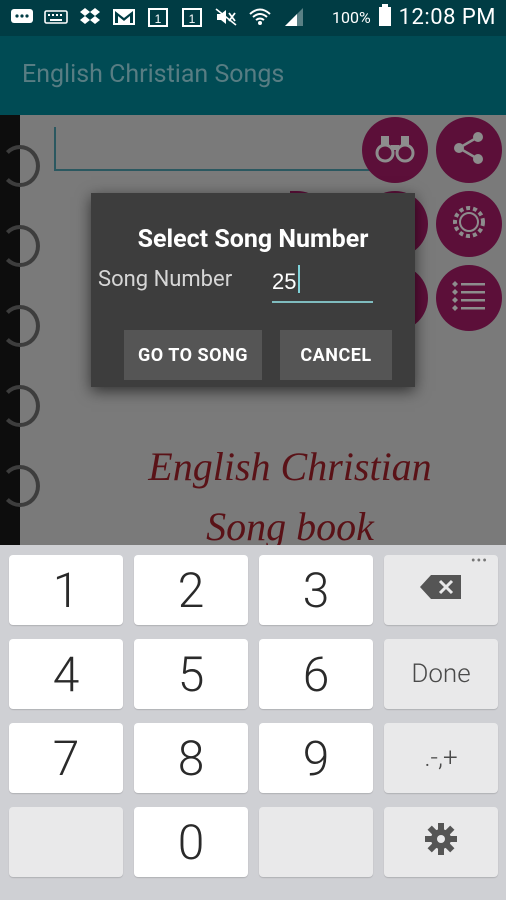 This screenshot has height=900, width=506. I want to click on book-title-line2: Song book, so click(290, 524).